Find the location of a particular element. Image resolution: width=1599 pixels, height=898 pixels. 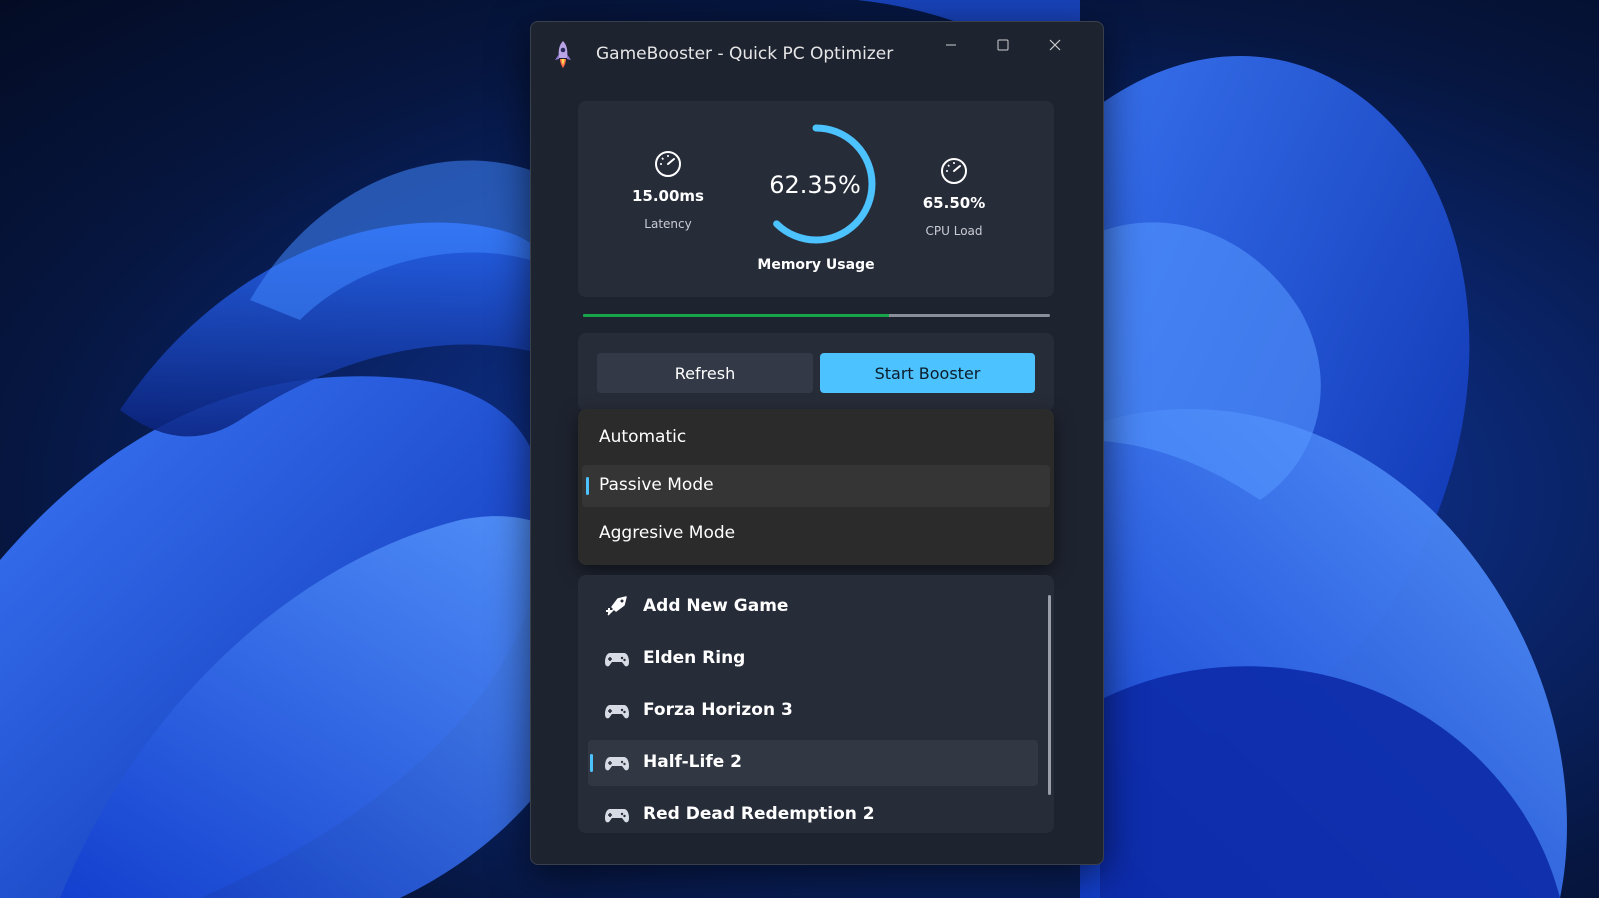

maximize-icon is located at coordinates (1003, 45).